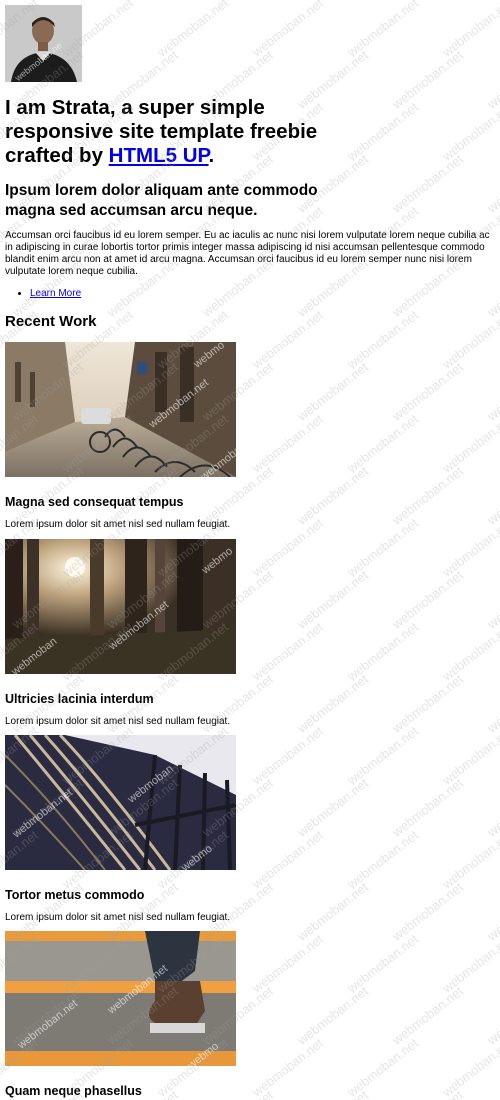  Describe the element at coordinates (159, 155) in the screenshot. I see `html5up-link: HTML5 UP` at that location.